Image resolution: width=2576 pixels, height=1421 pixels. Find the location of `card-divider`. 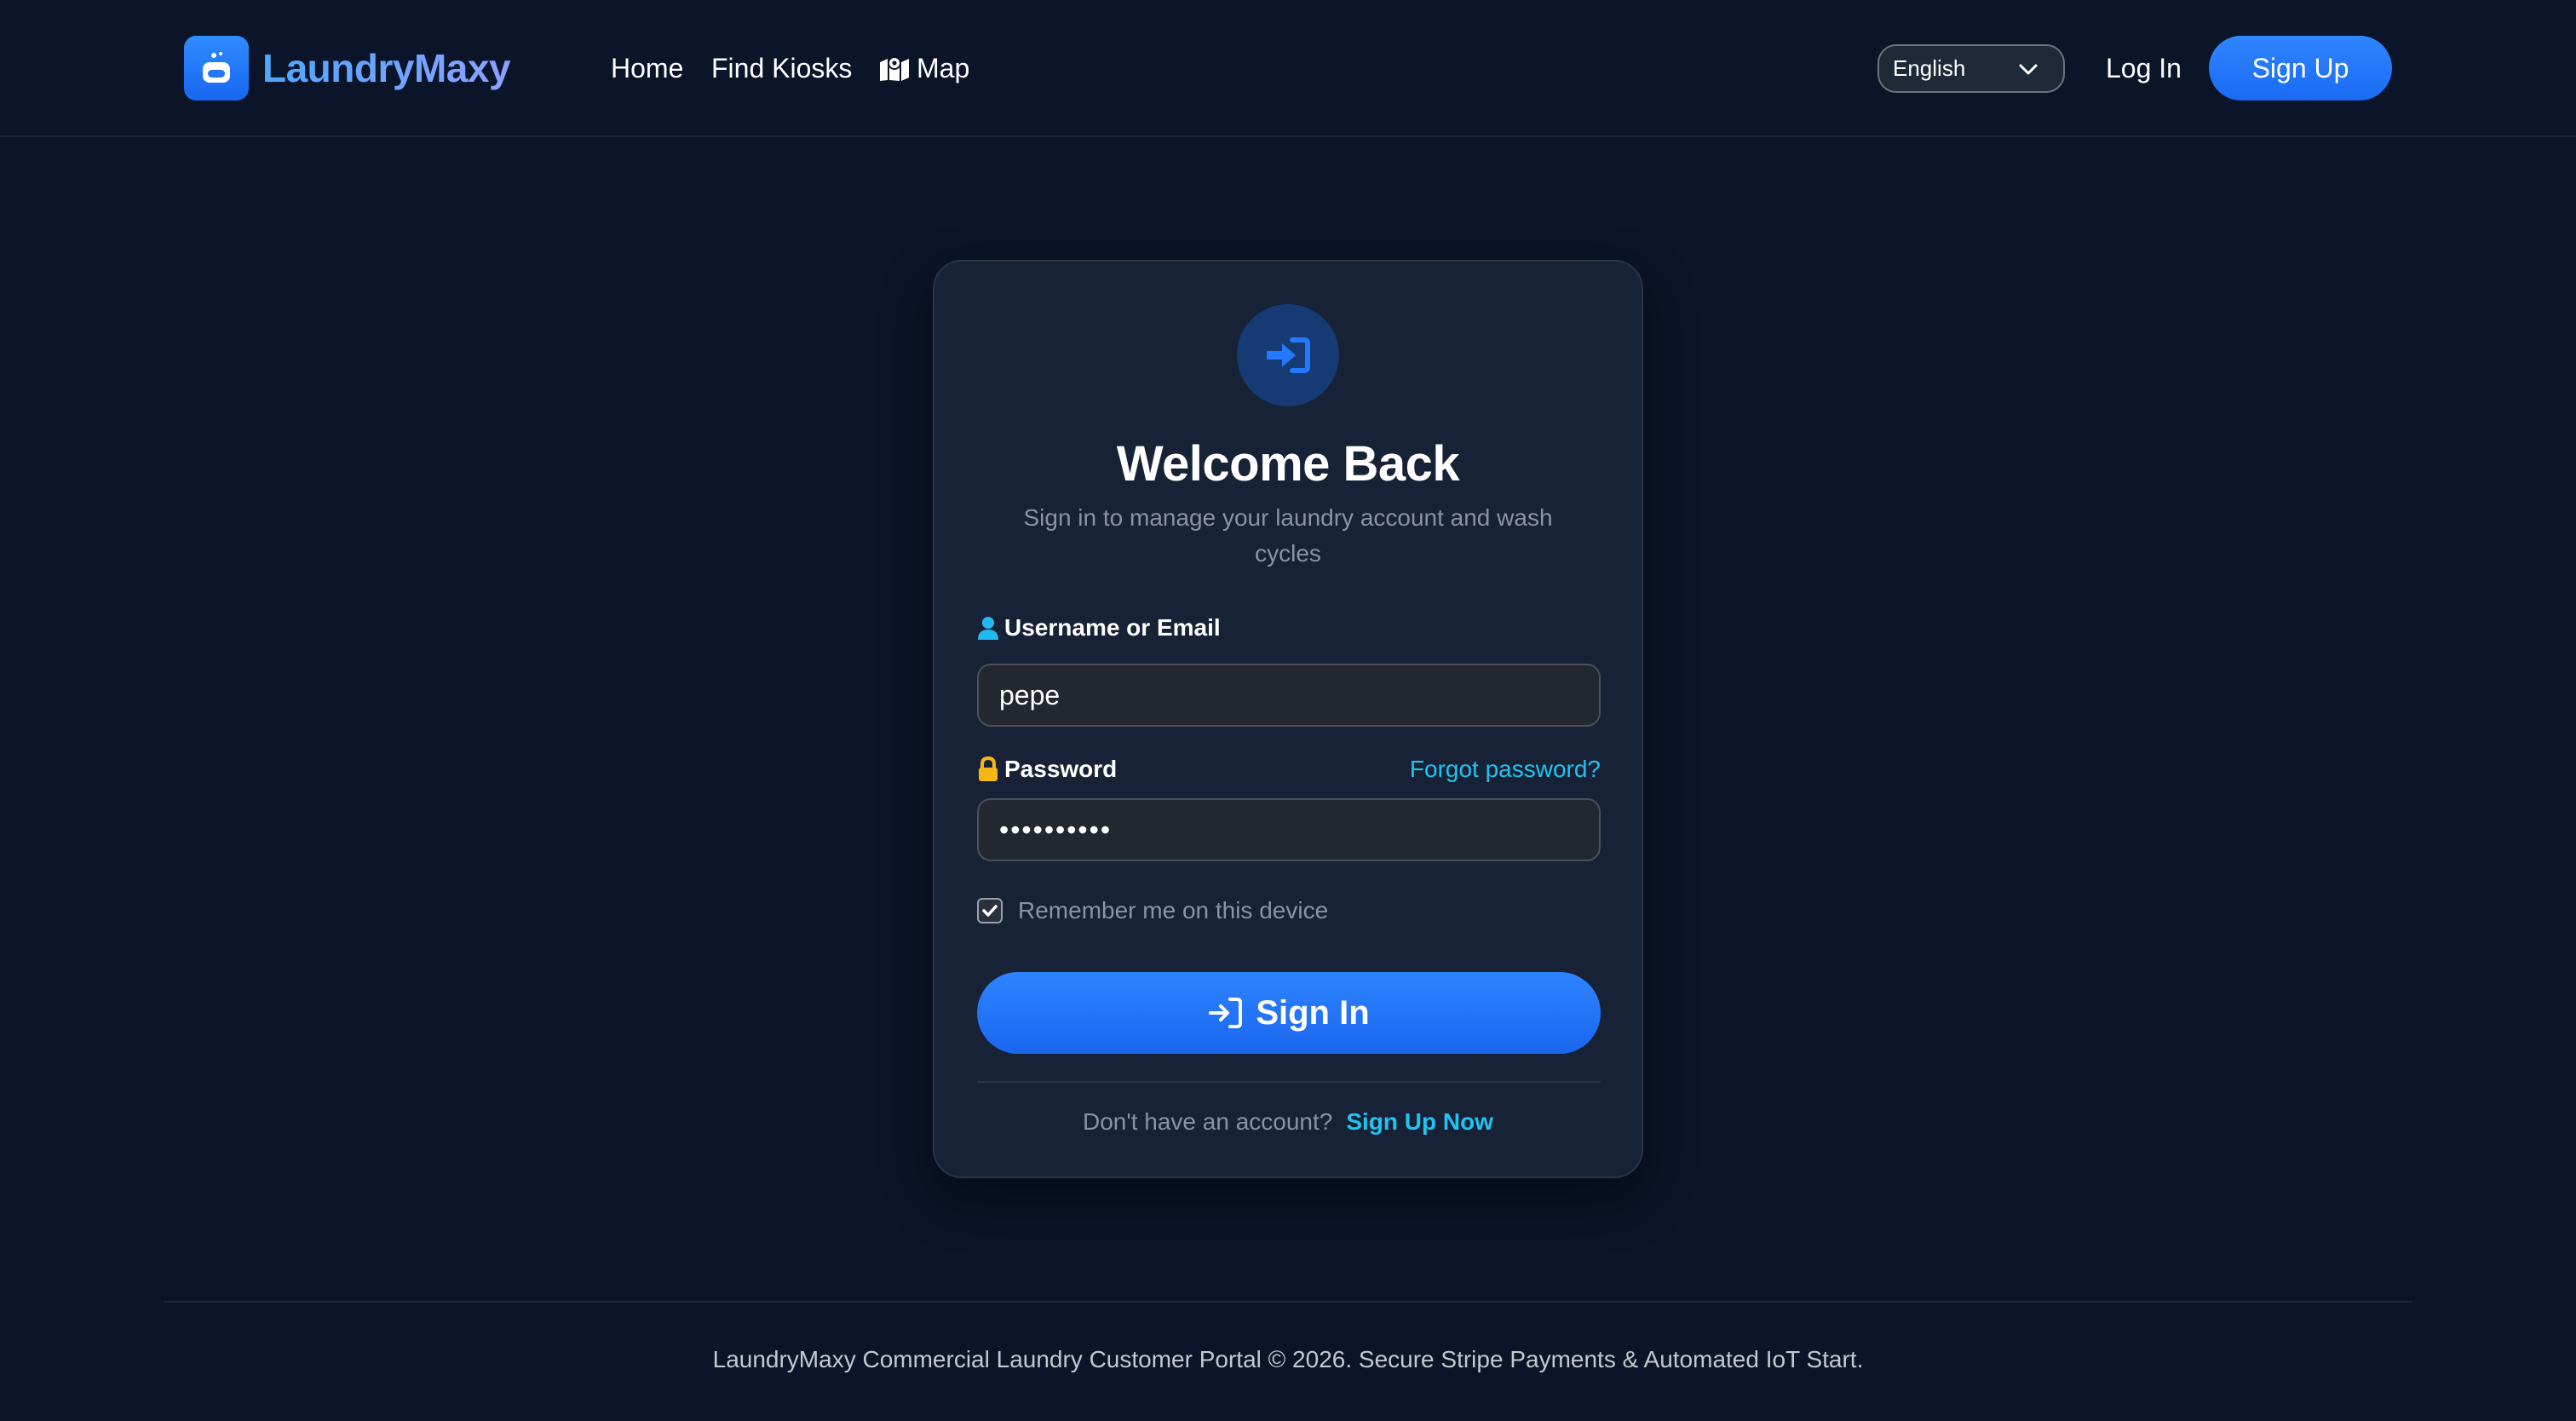

card-divider is located at coordinates (1289, 1082).